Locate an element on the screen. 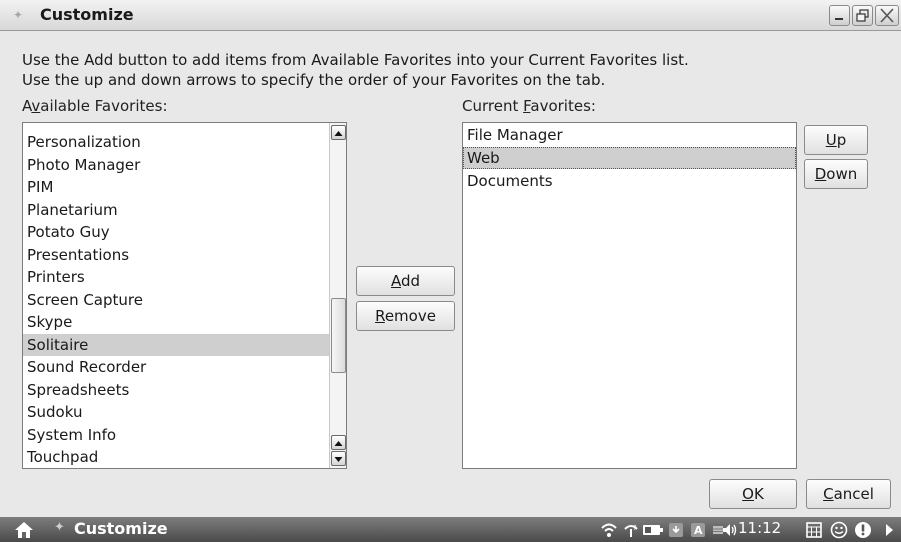  app-icon: ✦ is located at coordinates (18, 15).